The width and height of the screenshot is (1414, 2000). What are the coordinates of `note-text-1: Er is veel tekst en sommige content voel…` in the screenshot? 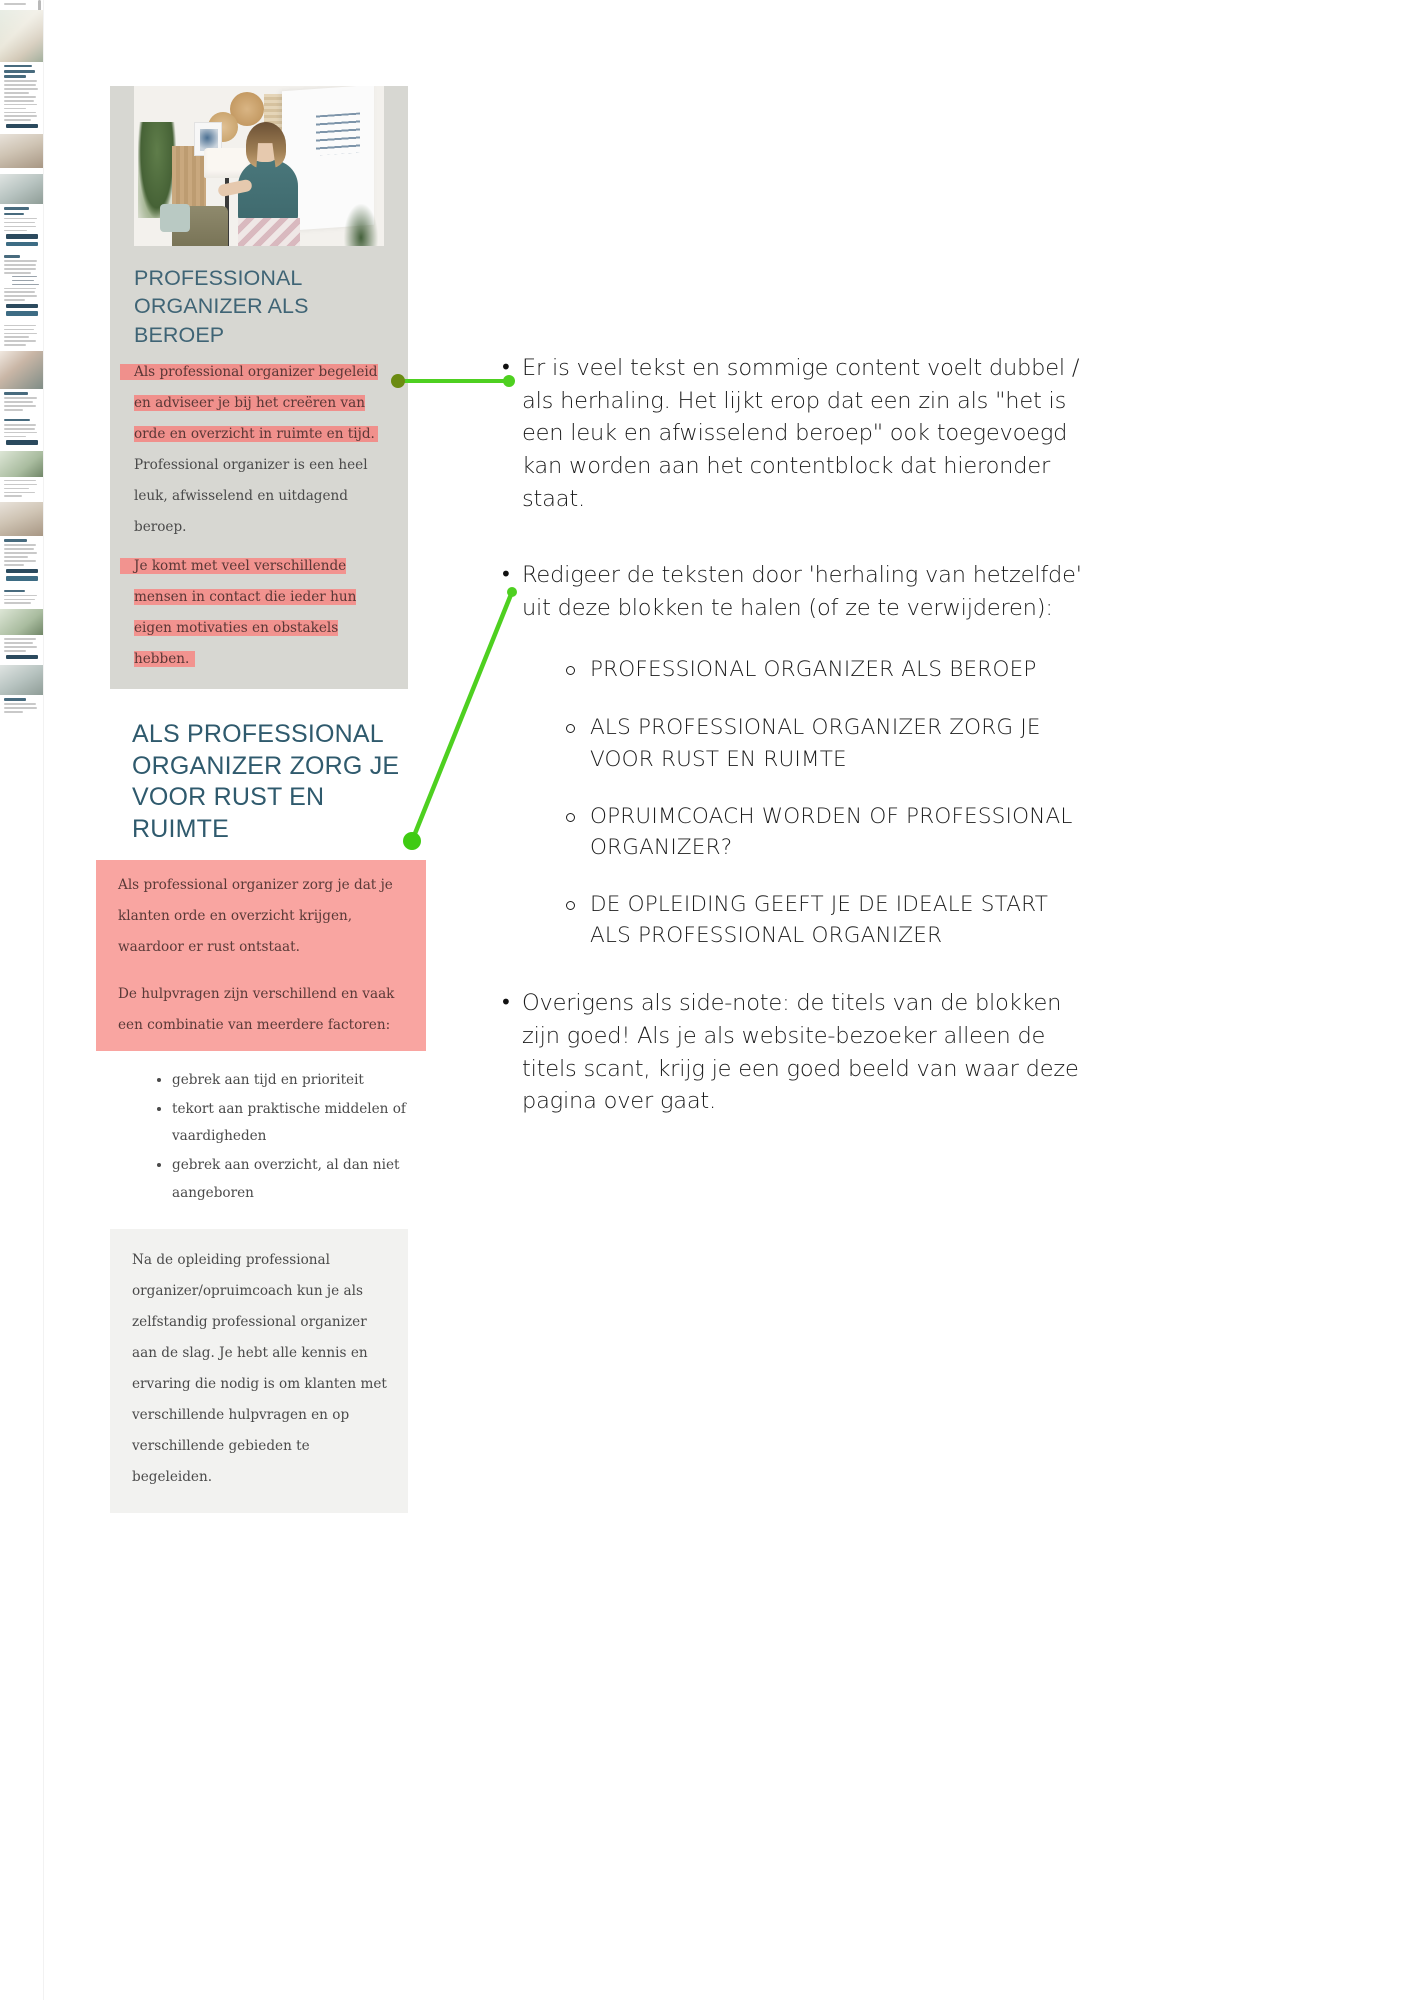 It's located at (801, 433).